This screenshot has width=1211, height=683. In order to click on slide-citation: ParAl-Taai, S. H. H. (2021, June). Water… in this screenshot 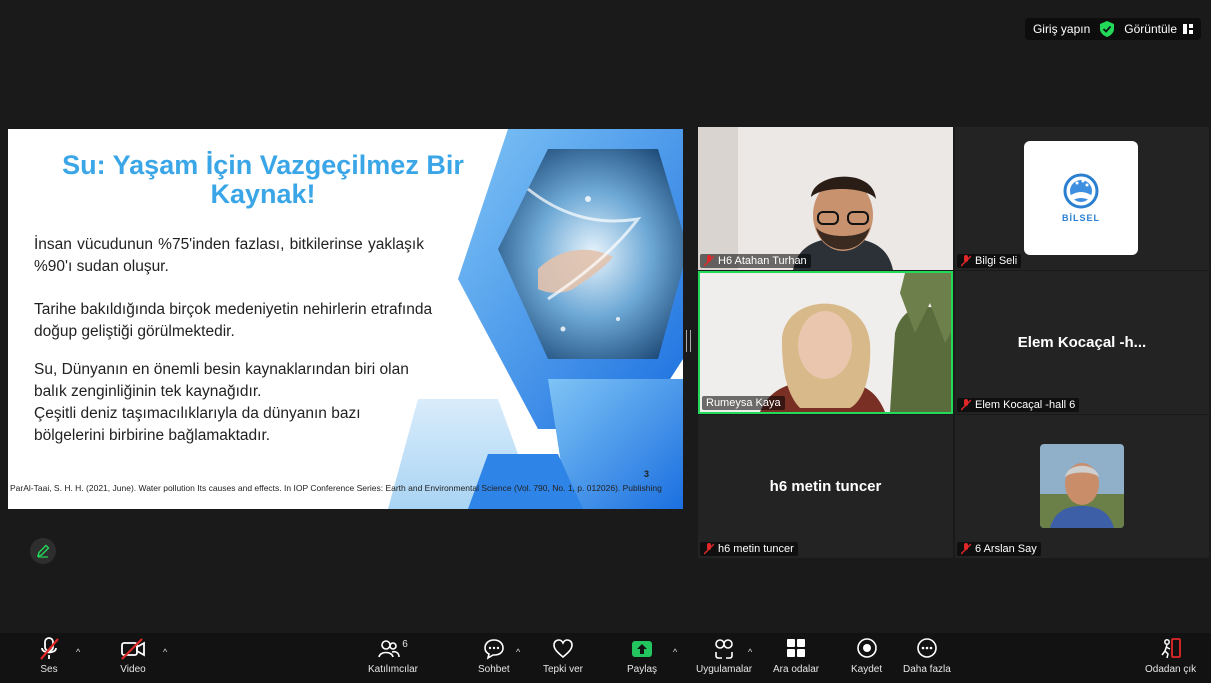, I will do `click(336, 488)`.